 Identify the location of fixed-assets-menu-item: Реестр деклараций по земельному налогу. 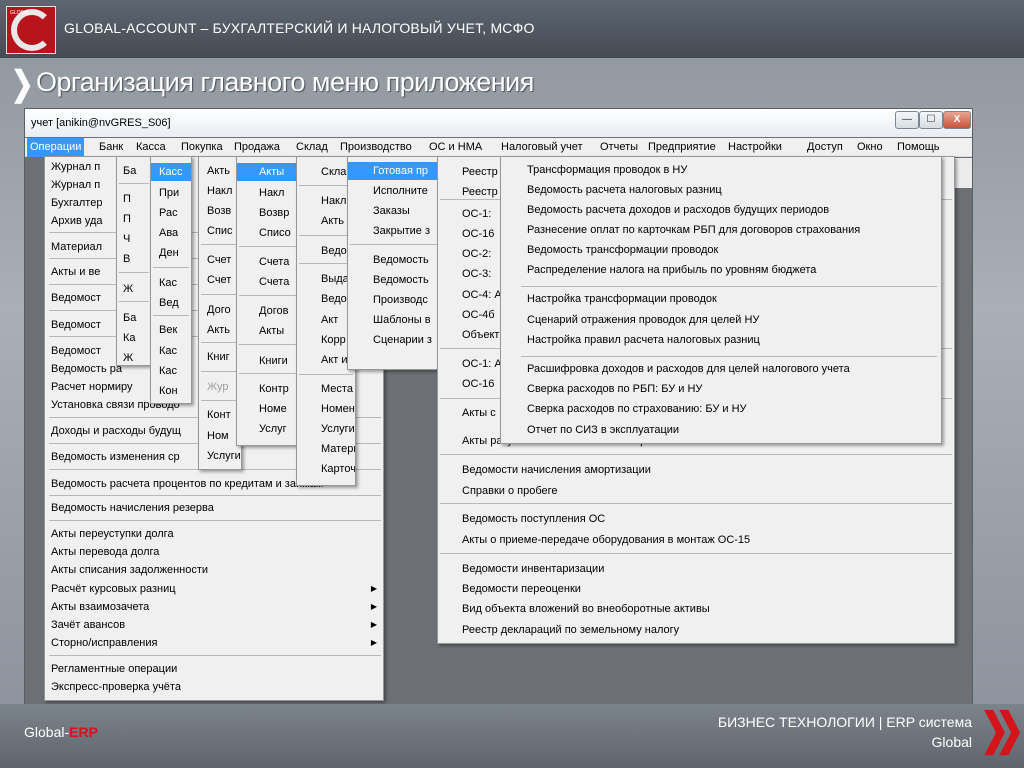
(696, 630).